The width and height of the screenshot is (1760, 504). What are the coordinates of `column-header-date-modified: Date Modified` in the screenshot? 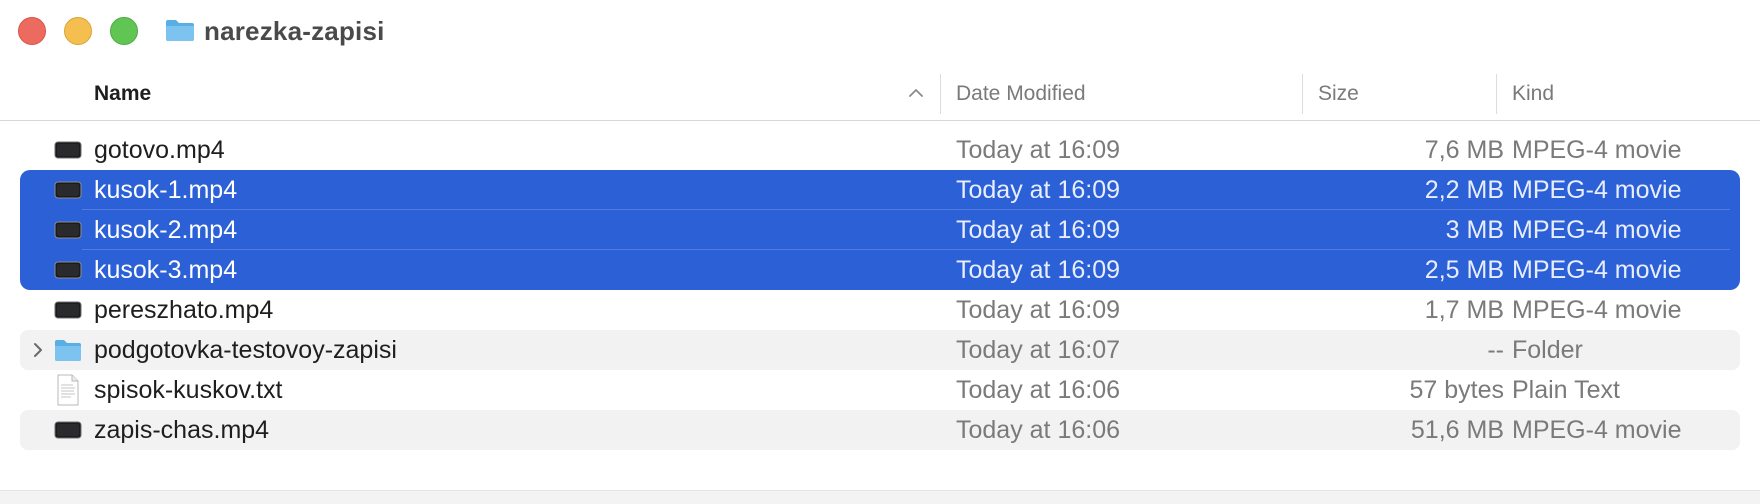 It's located at (1021, 94).